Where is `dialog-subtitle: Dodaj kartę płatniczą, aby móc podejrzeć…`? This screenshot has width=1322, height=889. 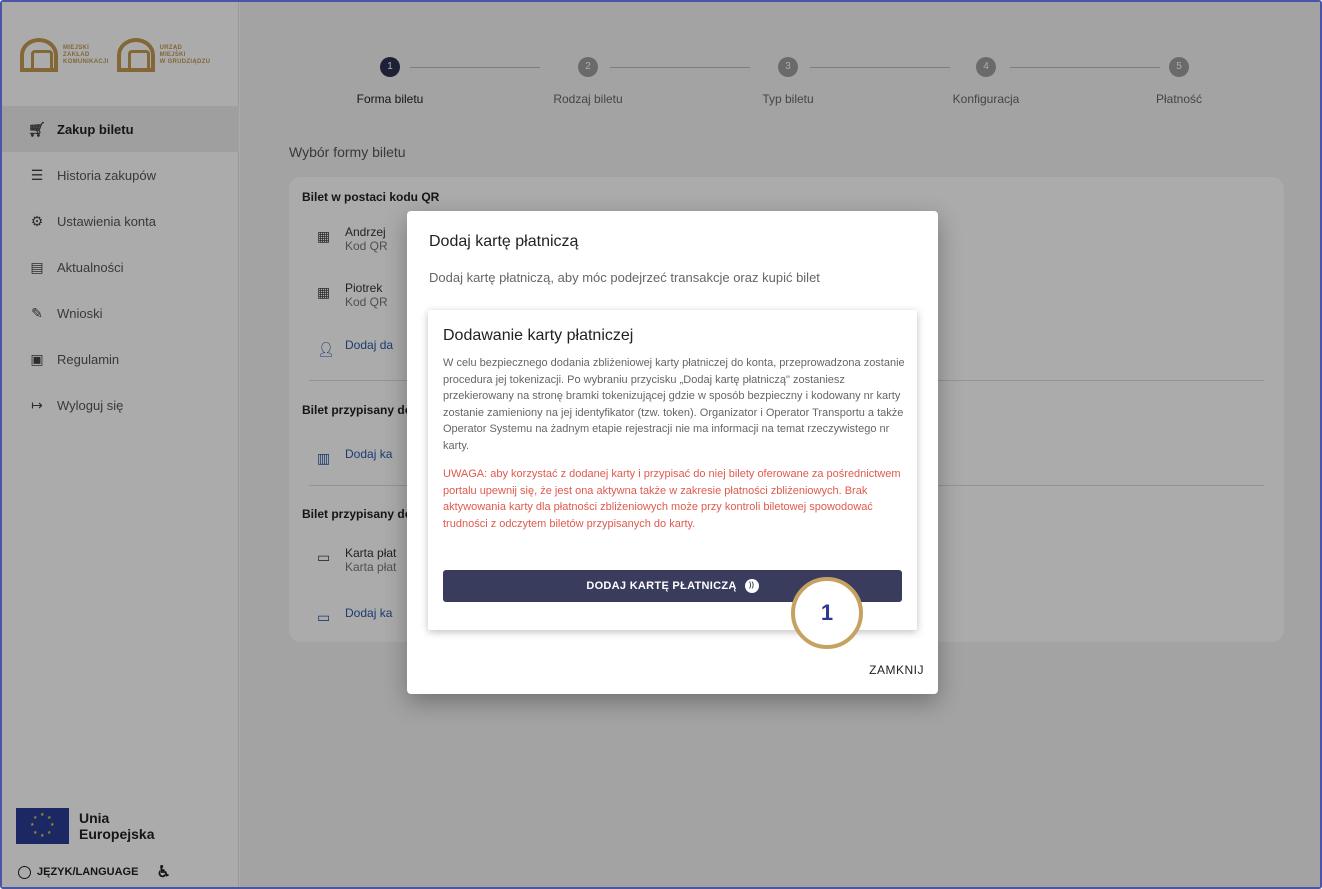
dialog-subtitle: Dodaj kartę płatniczą, aby móc podejrzeć… is located at coordinates (624, 277).